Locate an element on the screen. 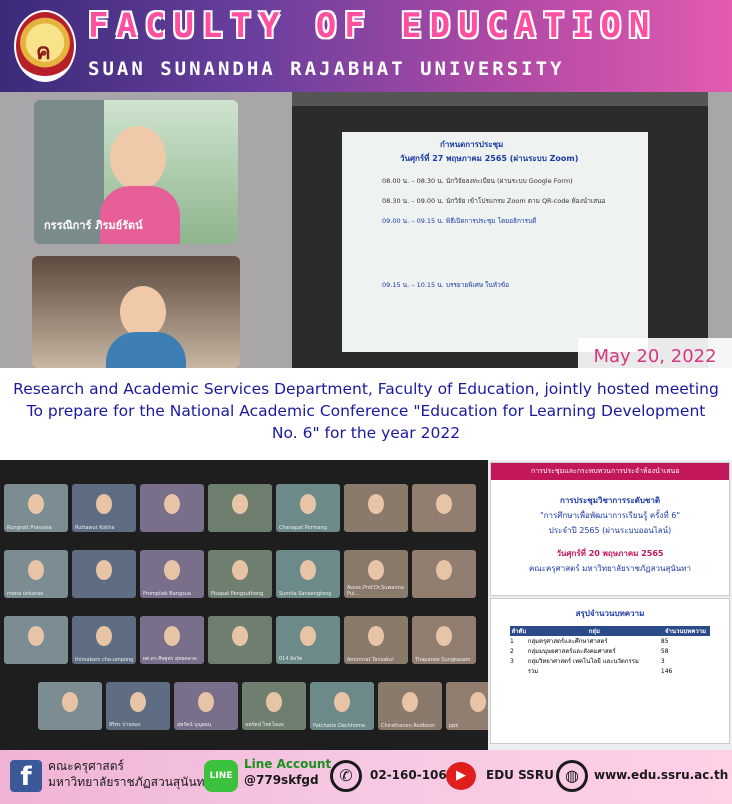 This screenshot has height=804, width=732. participant-tile: Ruttawut Kokha is located at coordinates (104, 508).